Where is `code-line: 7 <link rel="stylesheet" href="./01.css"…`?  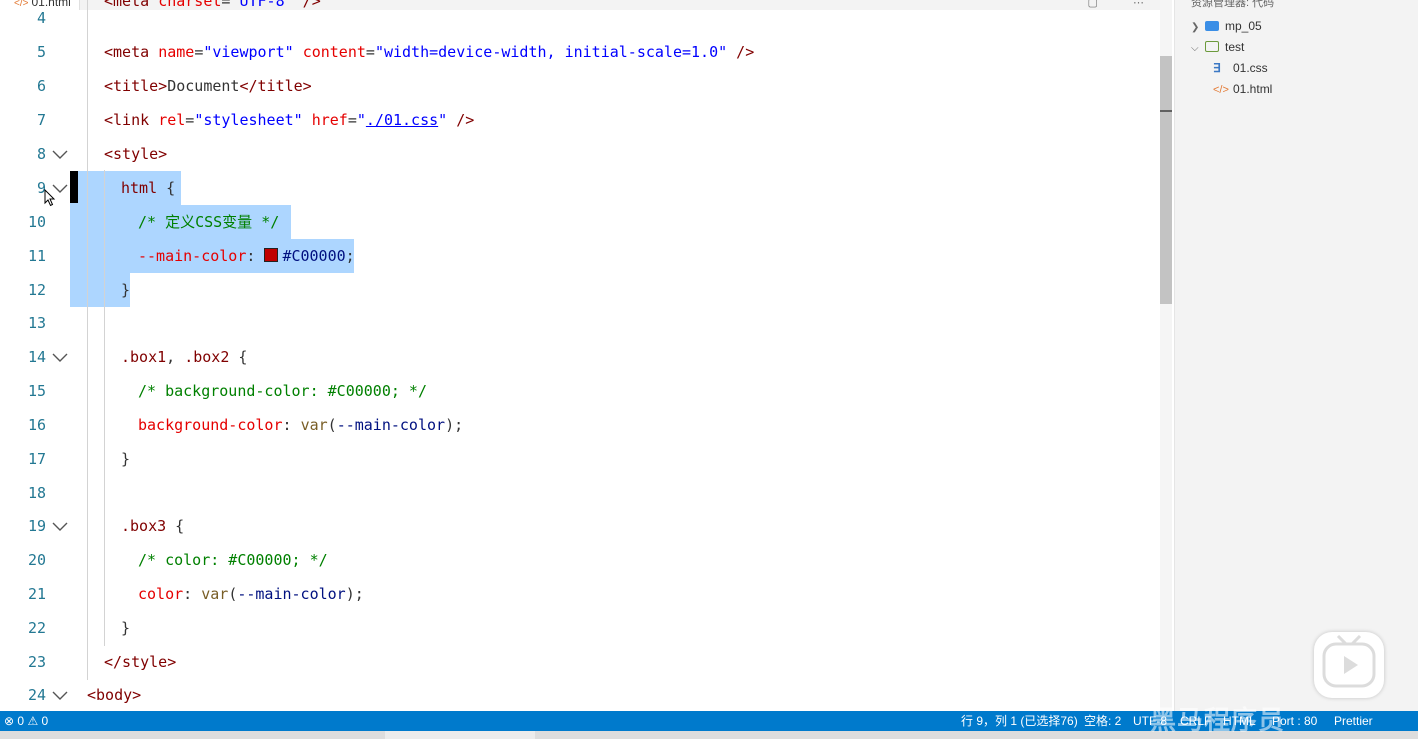
code-line: 7 <link rel="stylesheet" href="./01.css"… is located at coordinates (580, 120).